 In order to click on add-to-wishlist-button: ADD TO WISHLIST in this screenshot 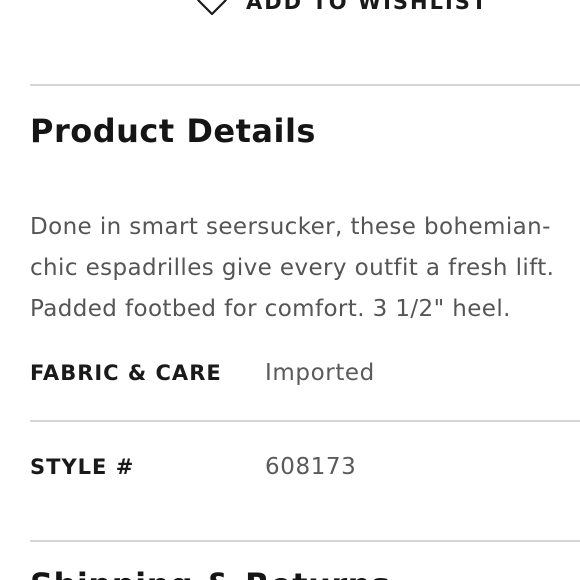, I will do `click(342, 8)`.